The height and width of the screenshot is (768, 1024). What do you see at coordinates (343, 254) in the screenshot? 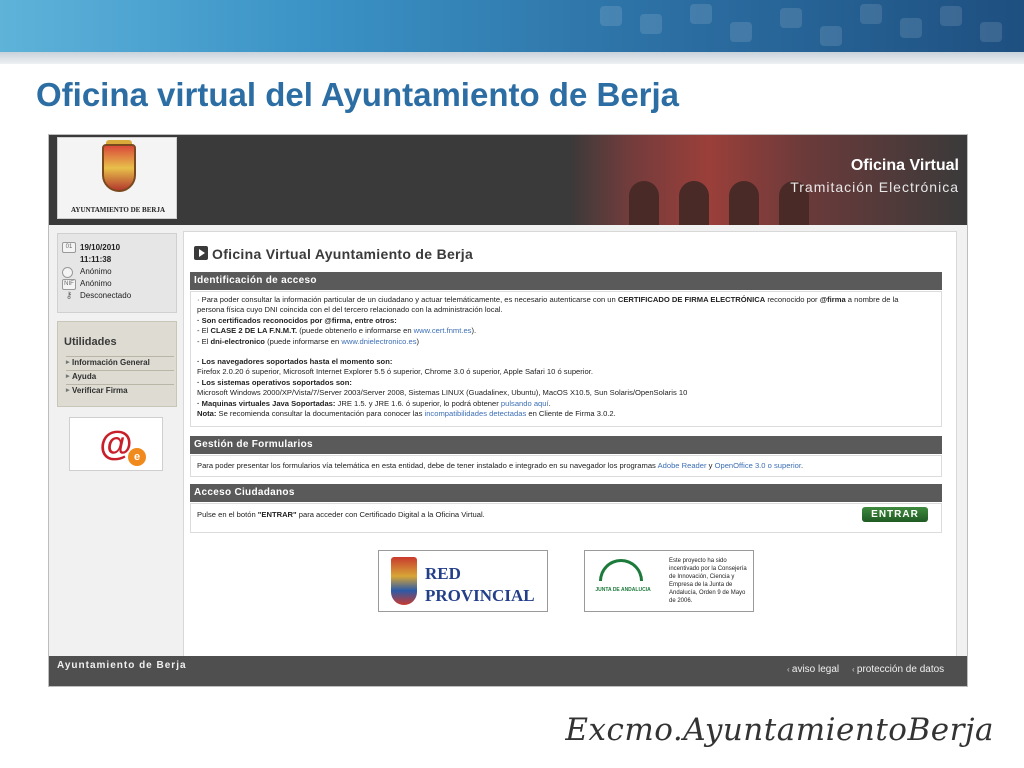
I see `main-title: Oficina Virtual Ayuntamiento de Berja` at bounding box center [343, 254].